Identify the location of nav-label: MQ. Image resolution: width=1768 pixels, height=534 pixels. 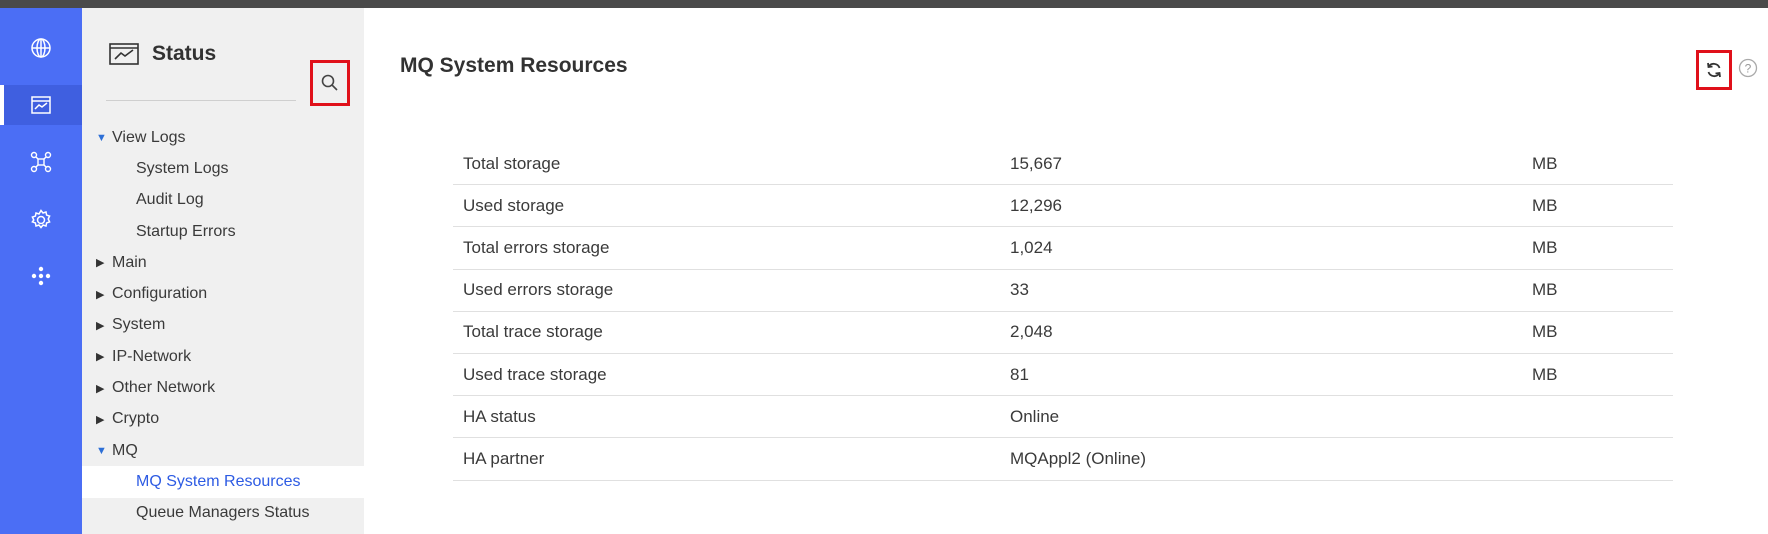
(125, 450).